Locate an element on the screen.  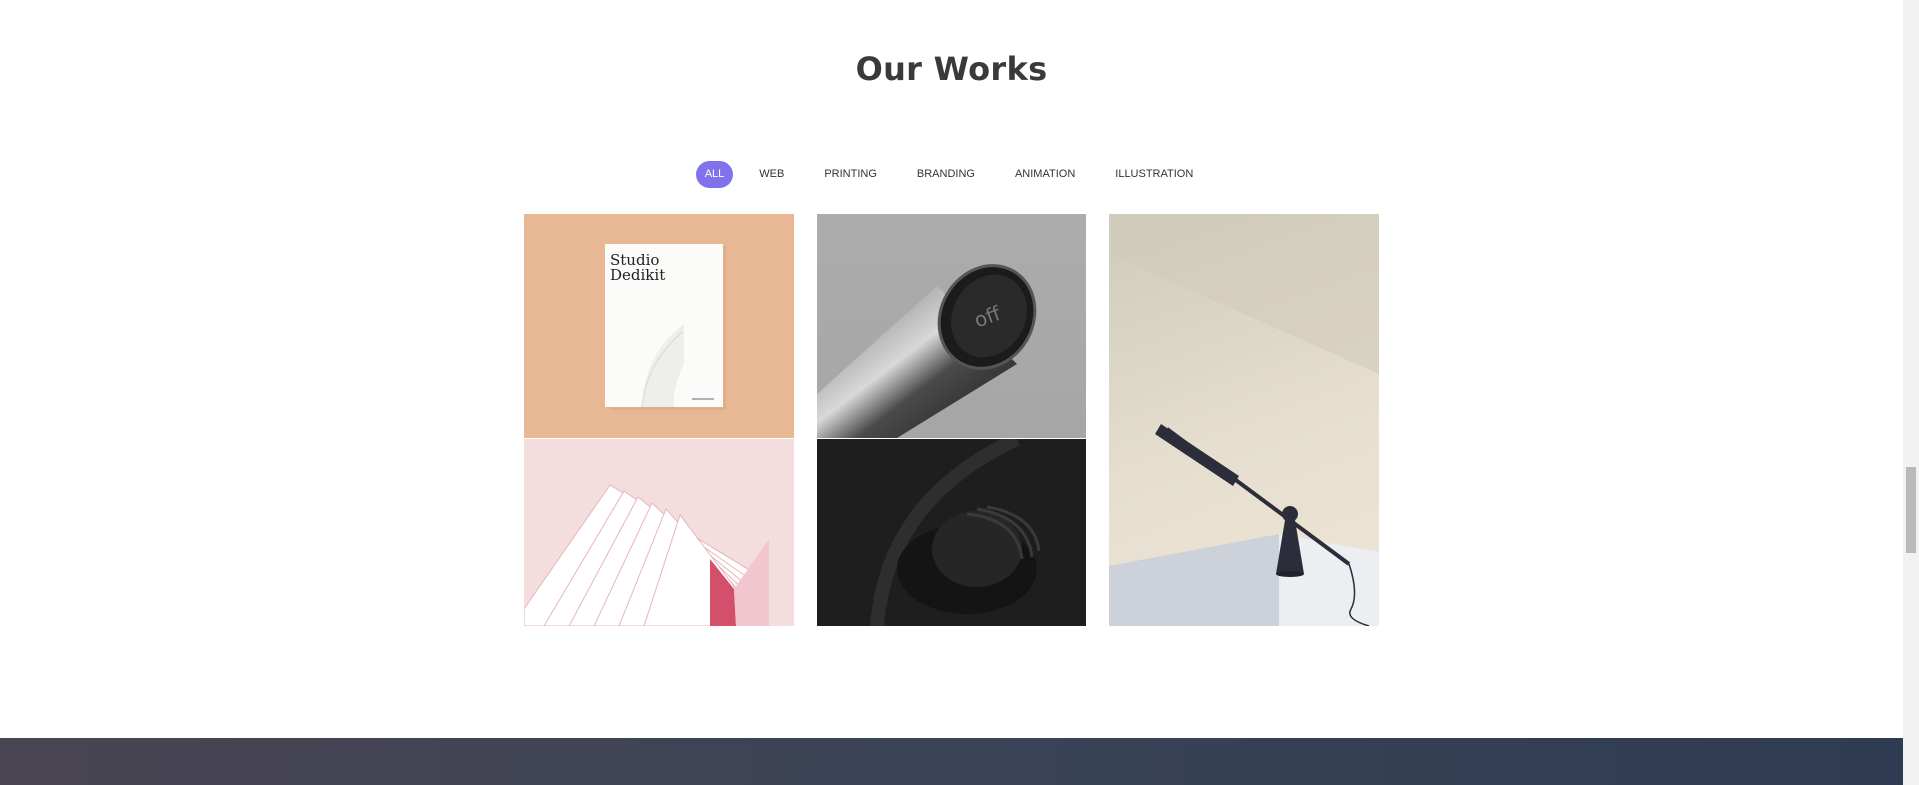
filter-all: ALL is located at coordinates (714, 174).